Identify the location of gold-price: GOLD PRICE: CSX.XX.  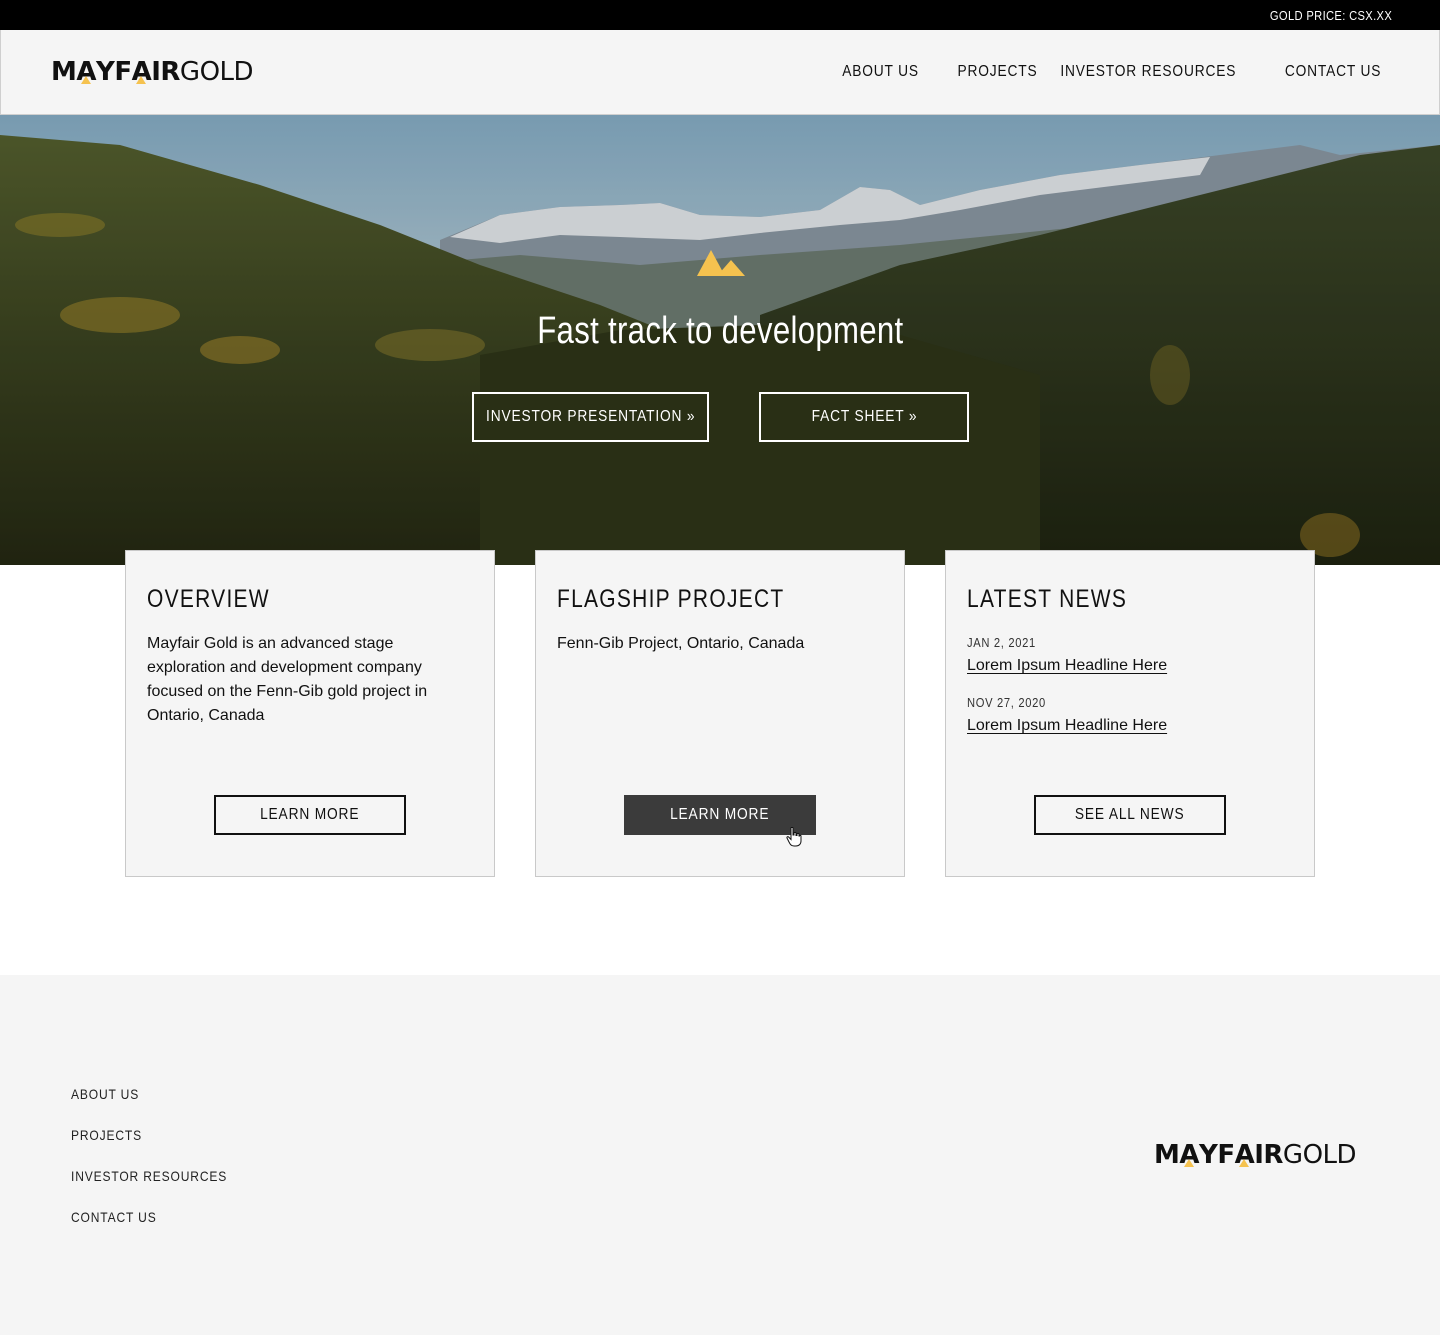
(1330, 15).